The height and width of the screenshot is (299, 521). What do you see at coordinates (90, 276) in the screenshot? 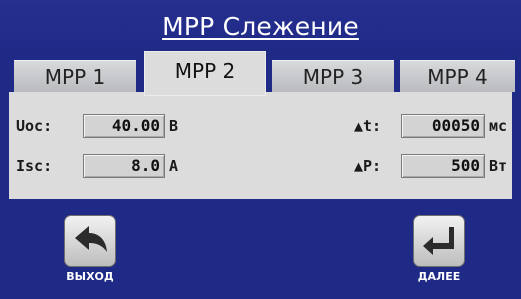
I see `exit-button-label: ВЫХОД` at bounding box center [90, 276].